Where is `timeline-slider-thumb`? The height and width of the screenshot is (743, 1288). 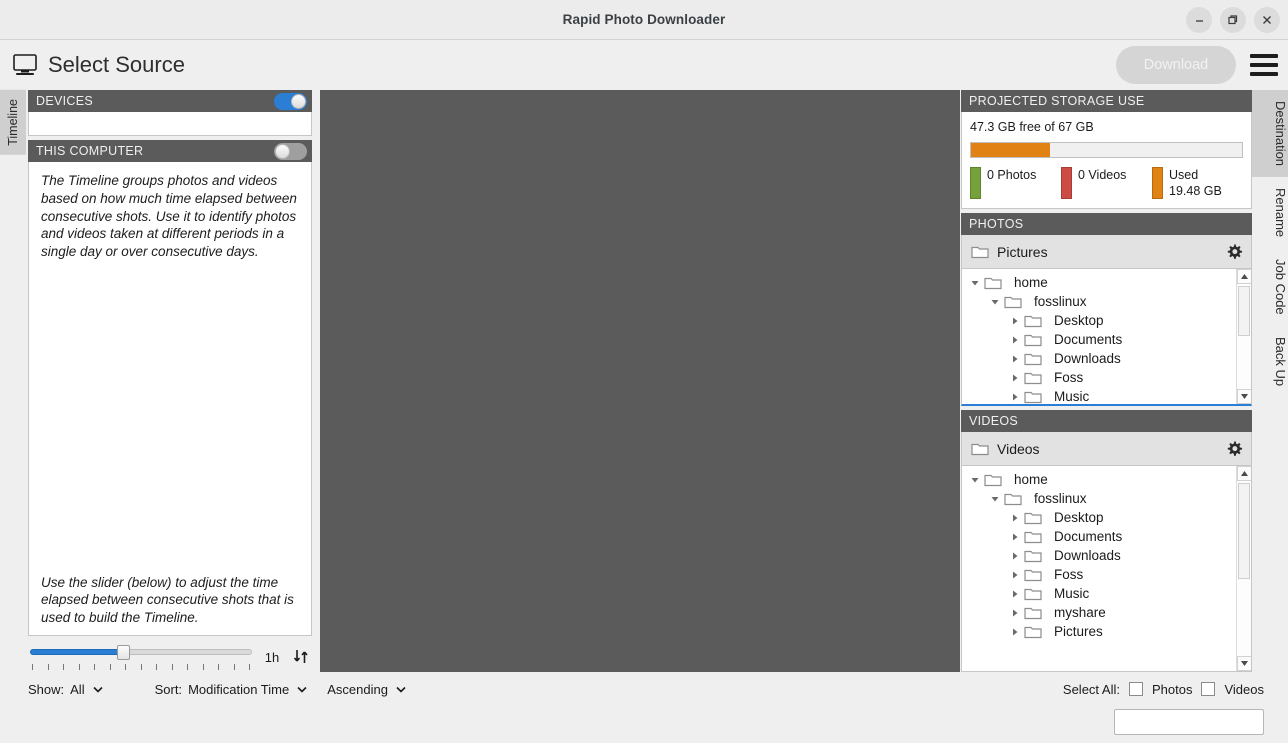 timeline-slider-thumb is located at coordinates (123, 652).